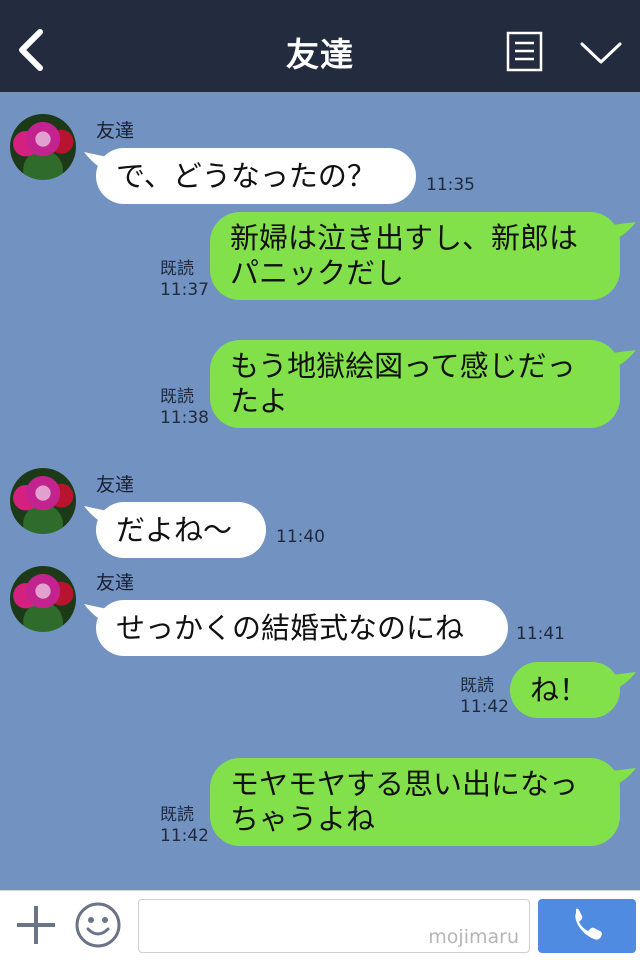 This screenshot has height=960, width=640. What do you see at coordinates (290, 627) in the screenshot?
I see `message-text: せっかくの結婚式なのにね` at bounding box center [290, 627].